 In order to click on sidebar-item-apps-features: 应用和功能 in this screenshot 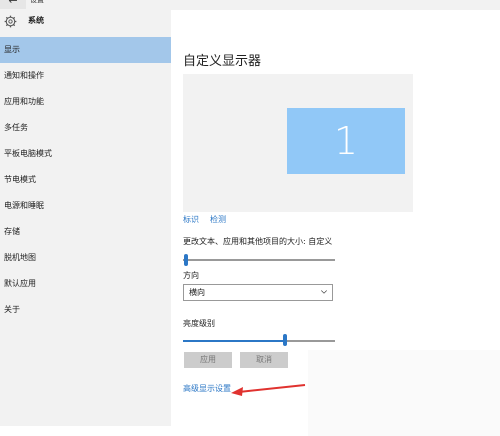, I will do `click(85, 102)`.